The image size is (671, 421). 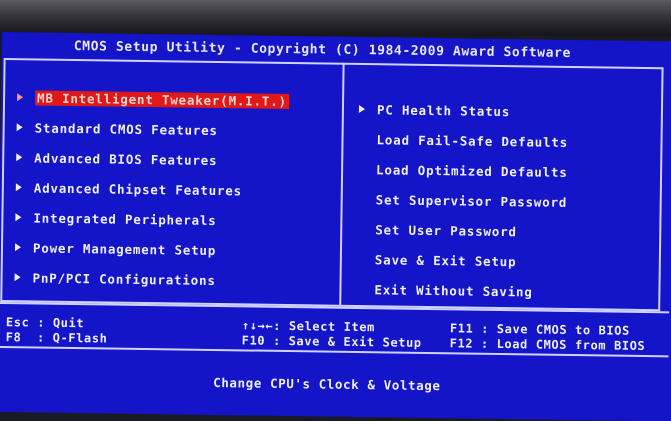 I want to click on menu-item-integrated-peripherals: Integrated Peripherals, so click(x=151, y=219).